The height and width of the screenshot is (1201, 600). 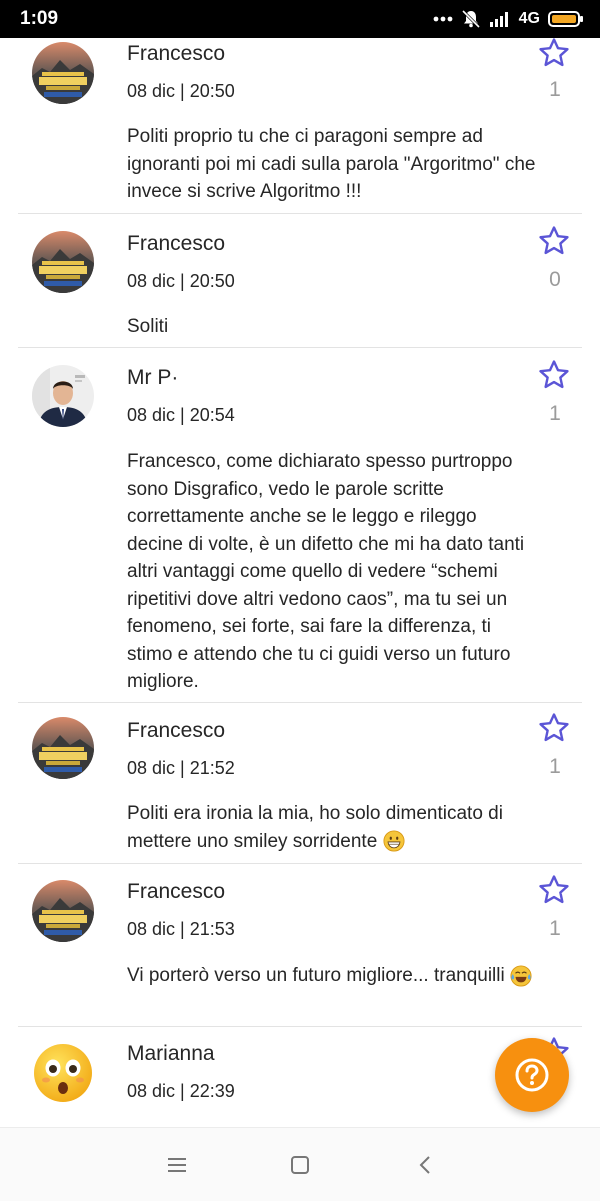 I want to click on grinning-face-emoji, so click(x=394, y=841).